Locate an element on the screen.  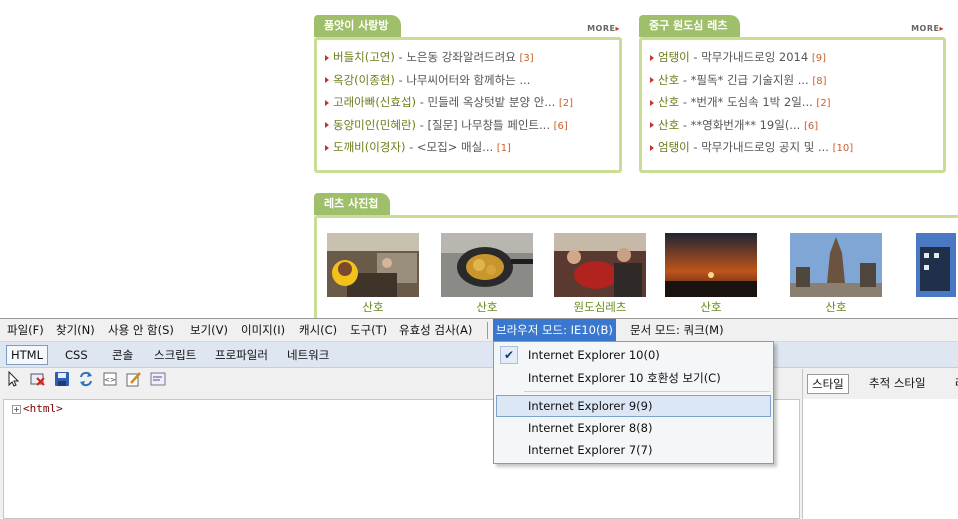
comment-count: [3] is located at coordinates (526, 58).